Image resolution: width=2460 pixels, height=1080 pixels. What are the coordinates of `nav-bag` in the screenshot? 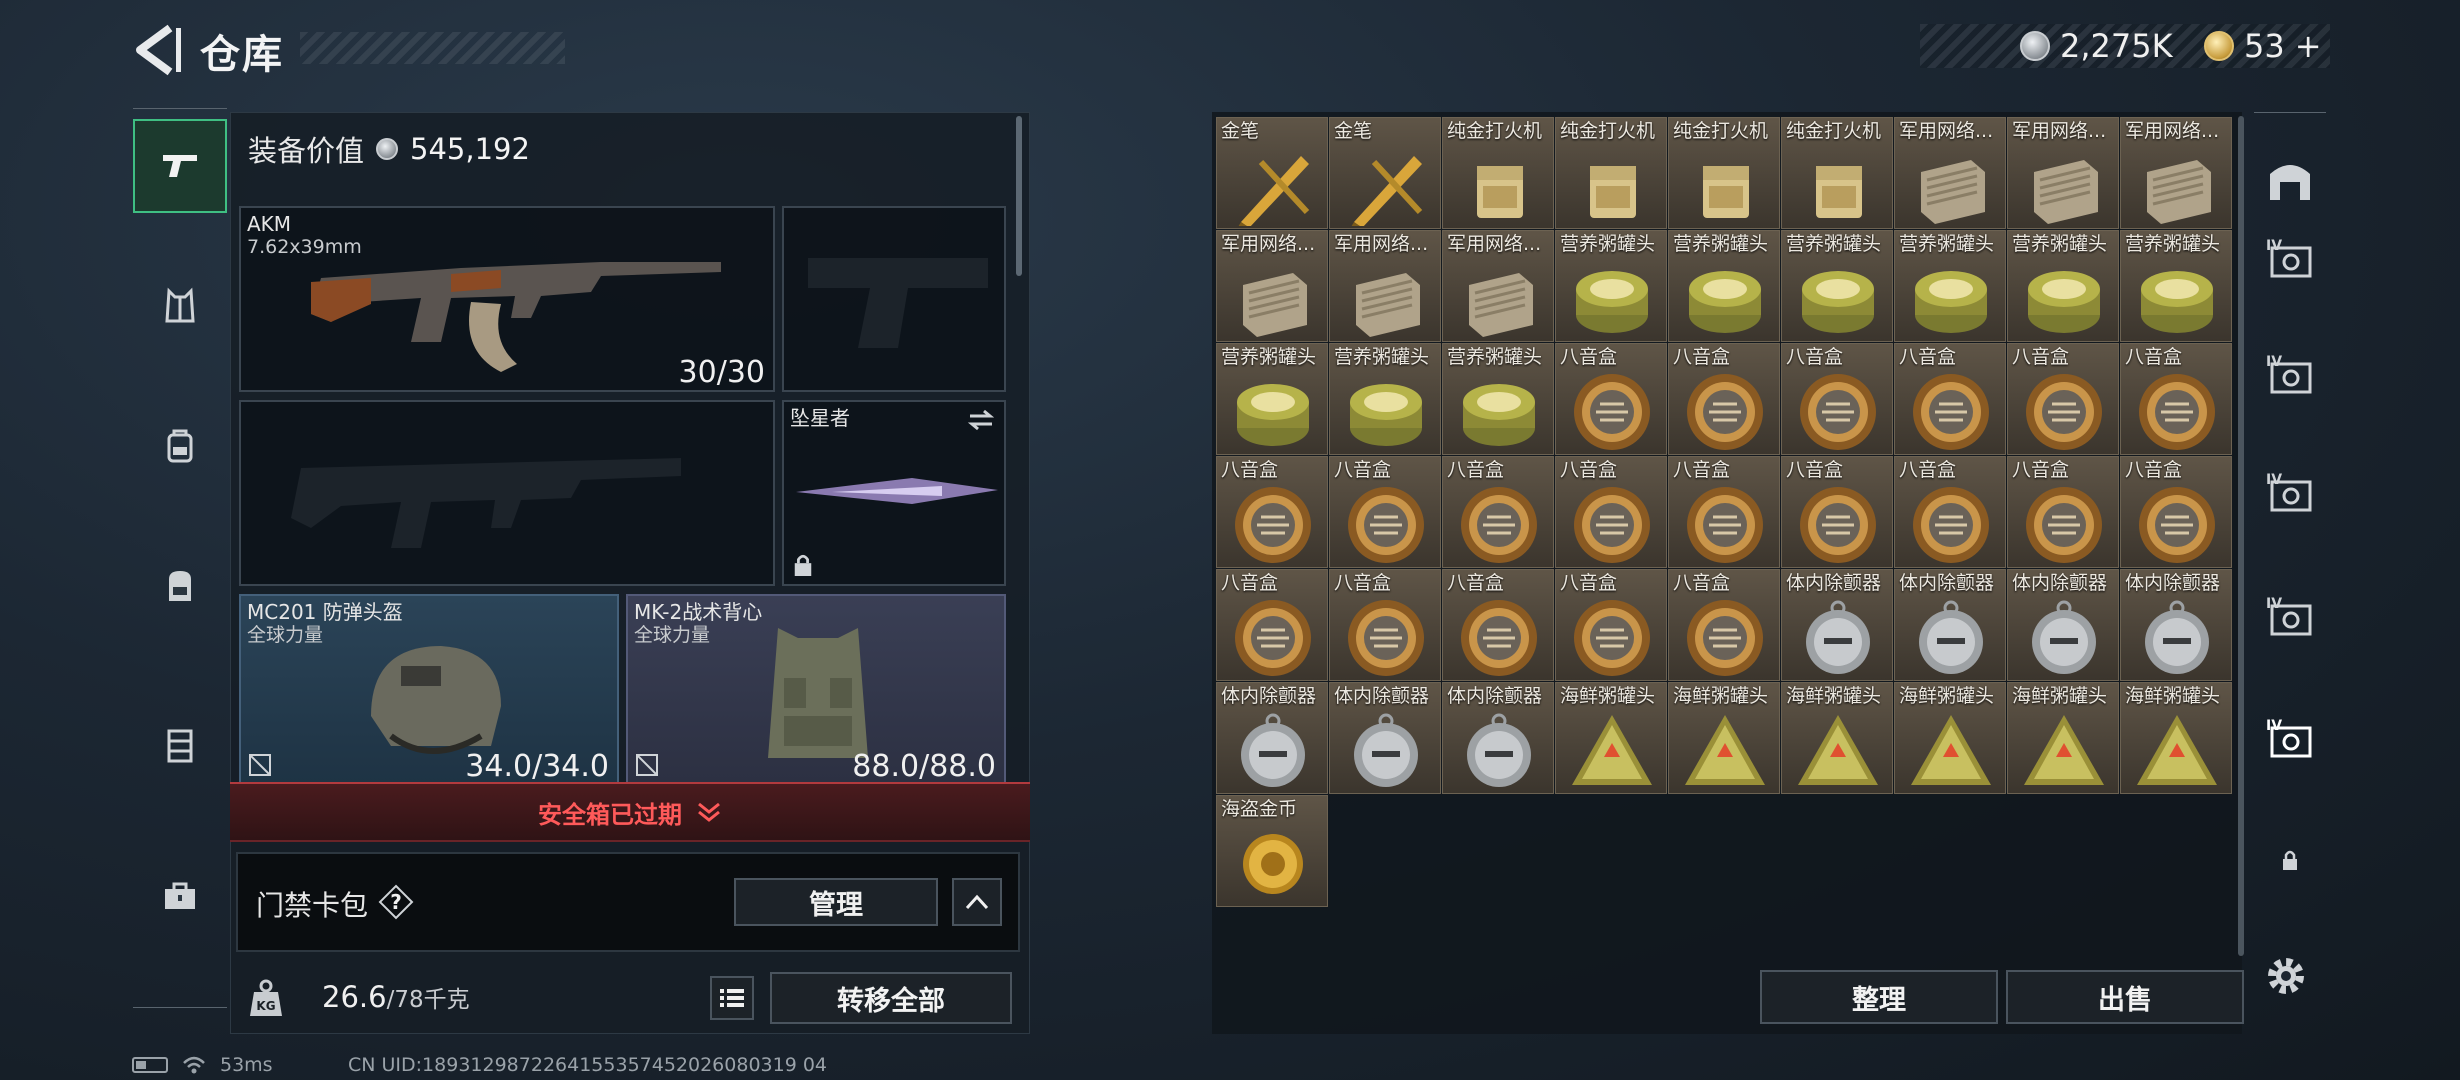 It's located at (180, 446).